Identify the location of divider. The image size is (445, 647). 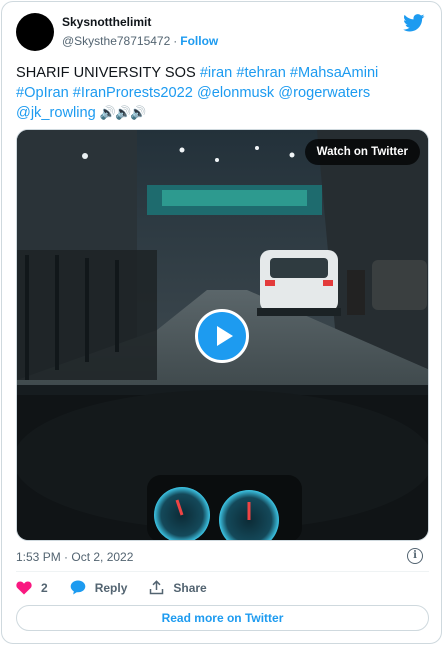
(222, 571).